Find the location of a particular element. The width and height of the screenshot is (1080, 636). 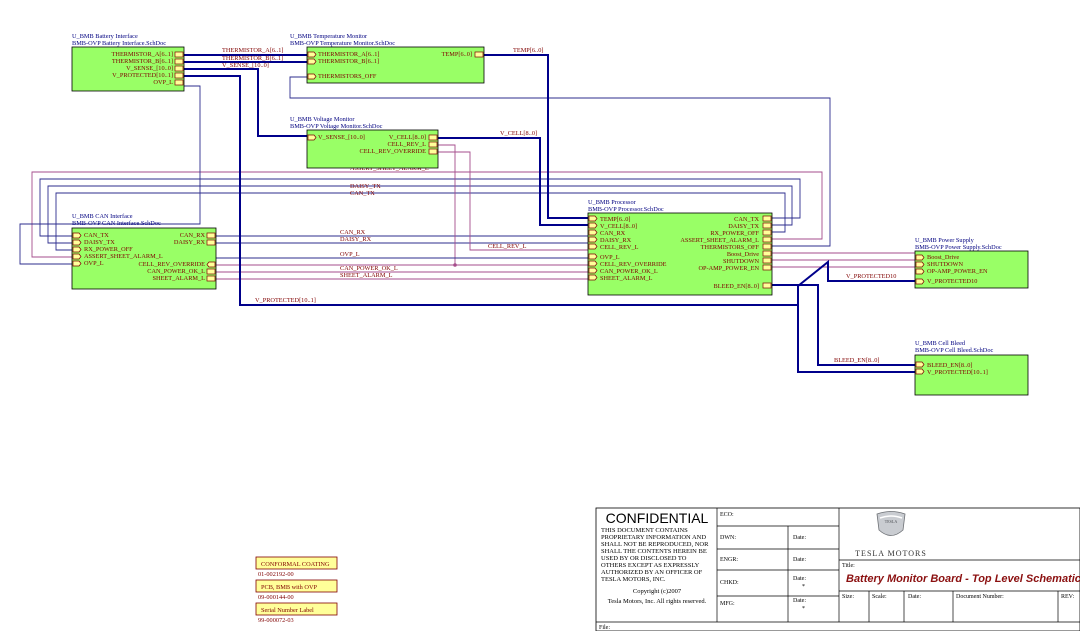

pin-label: RX_POWER_OFF is located at coordinates (108, 249).